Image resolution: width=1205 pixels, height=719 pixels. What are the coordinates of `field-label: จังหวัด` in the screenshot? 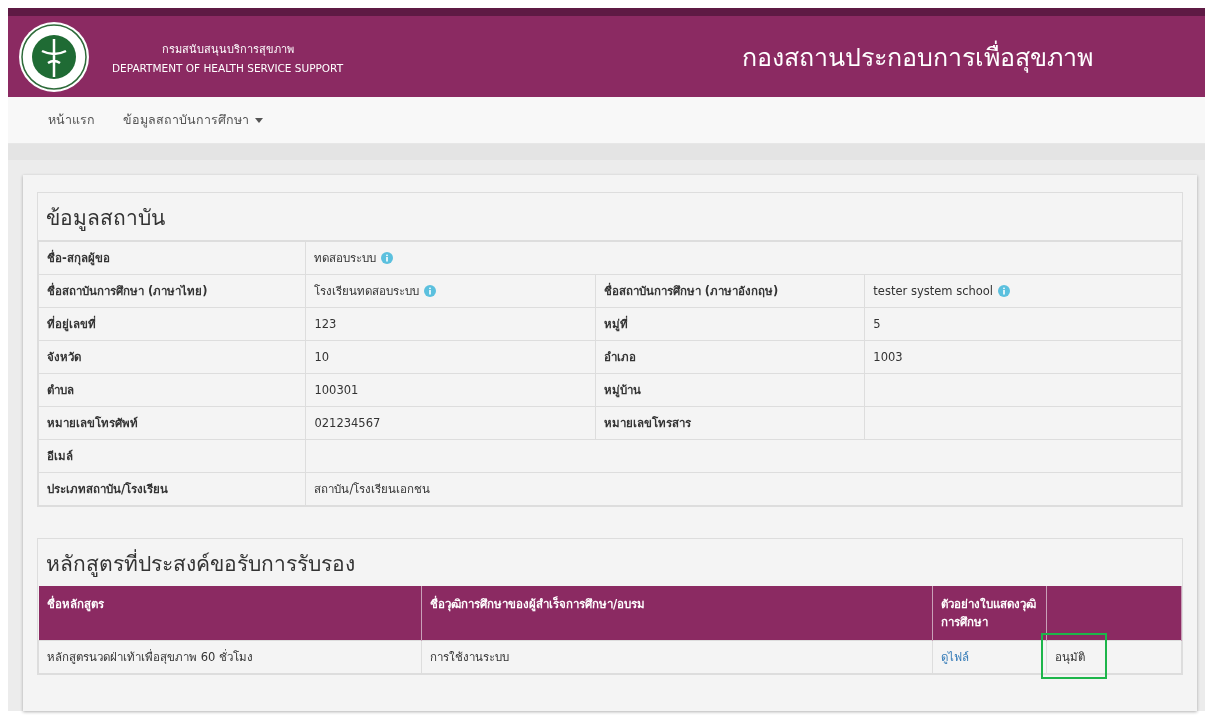 It's located at (172, 357).